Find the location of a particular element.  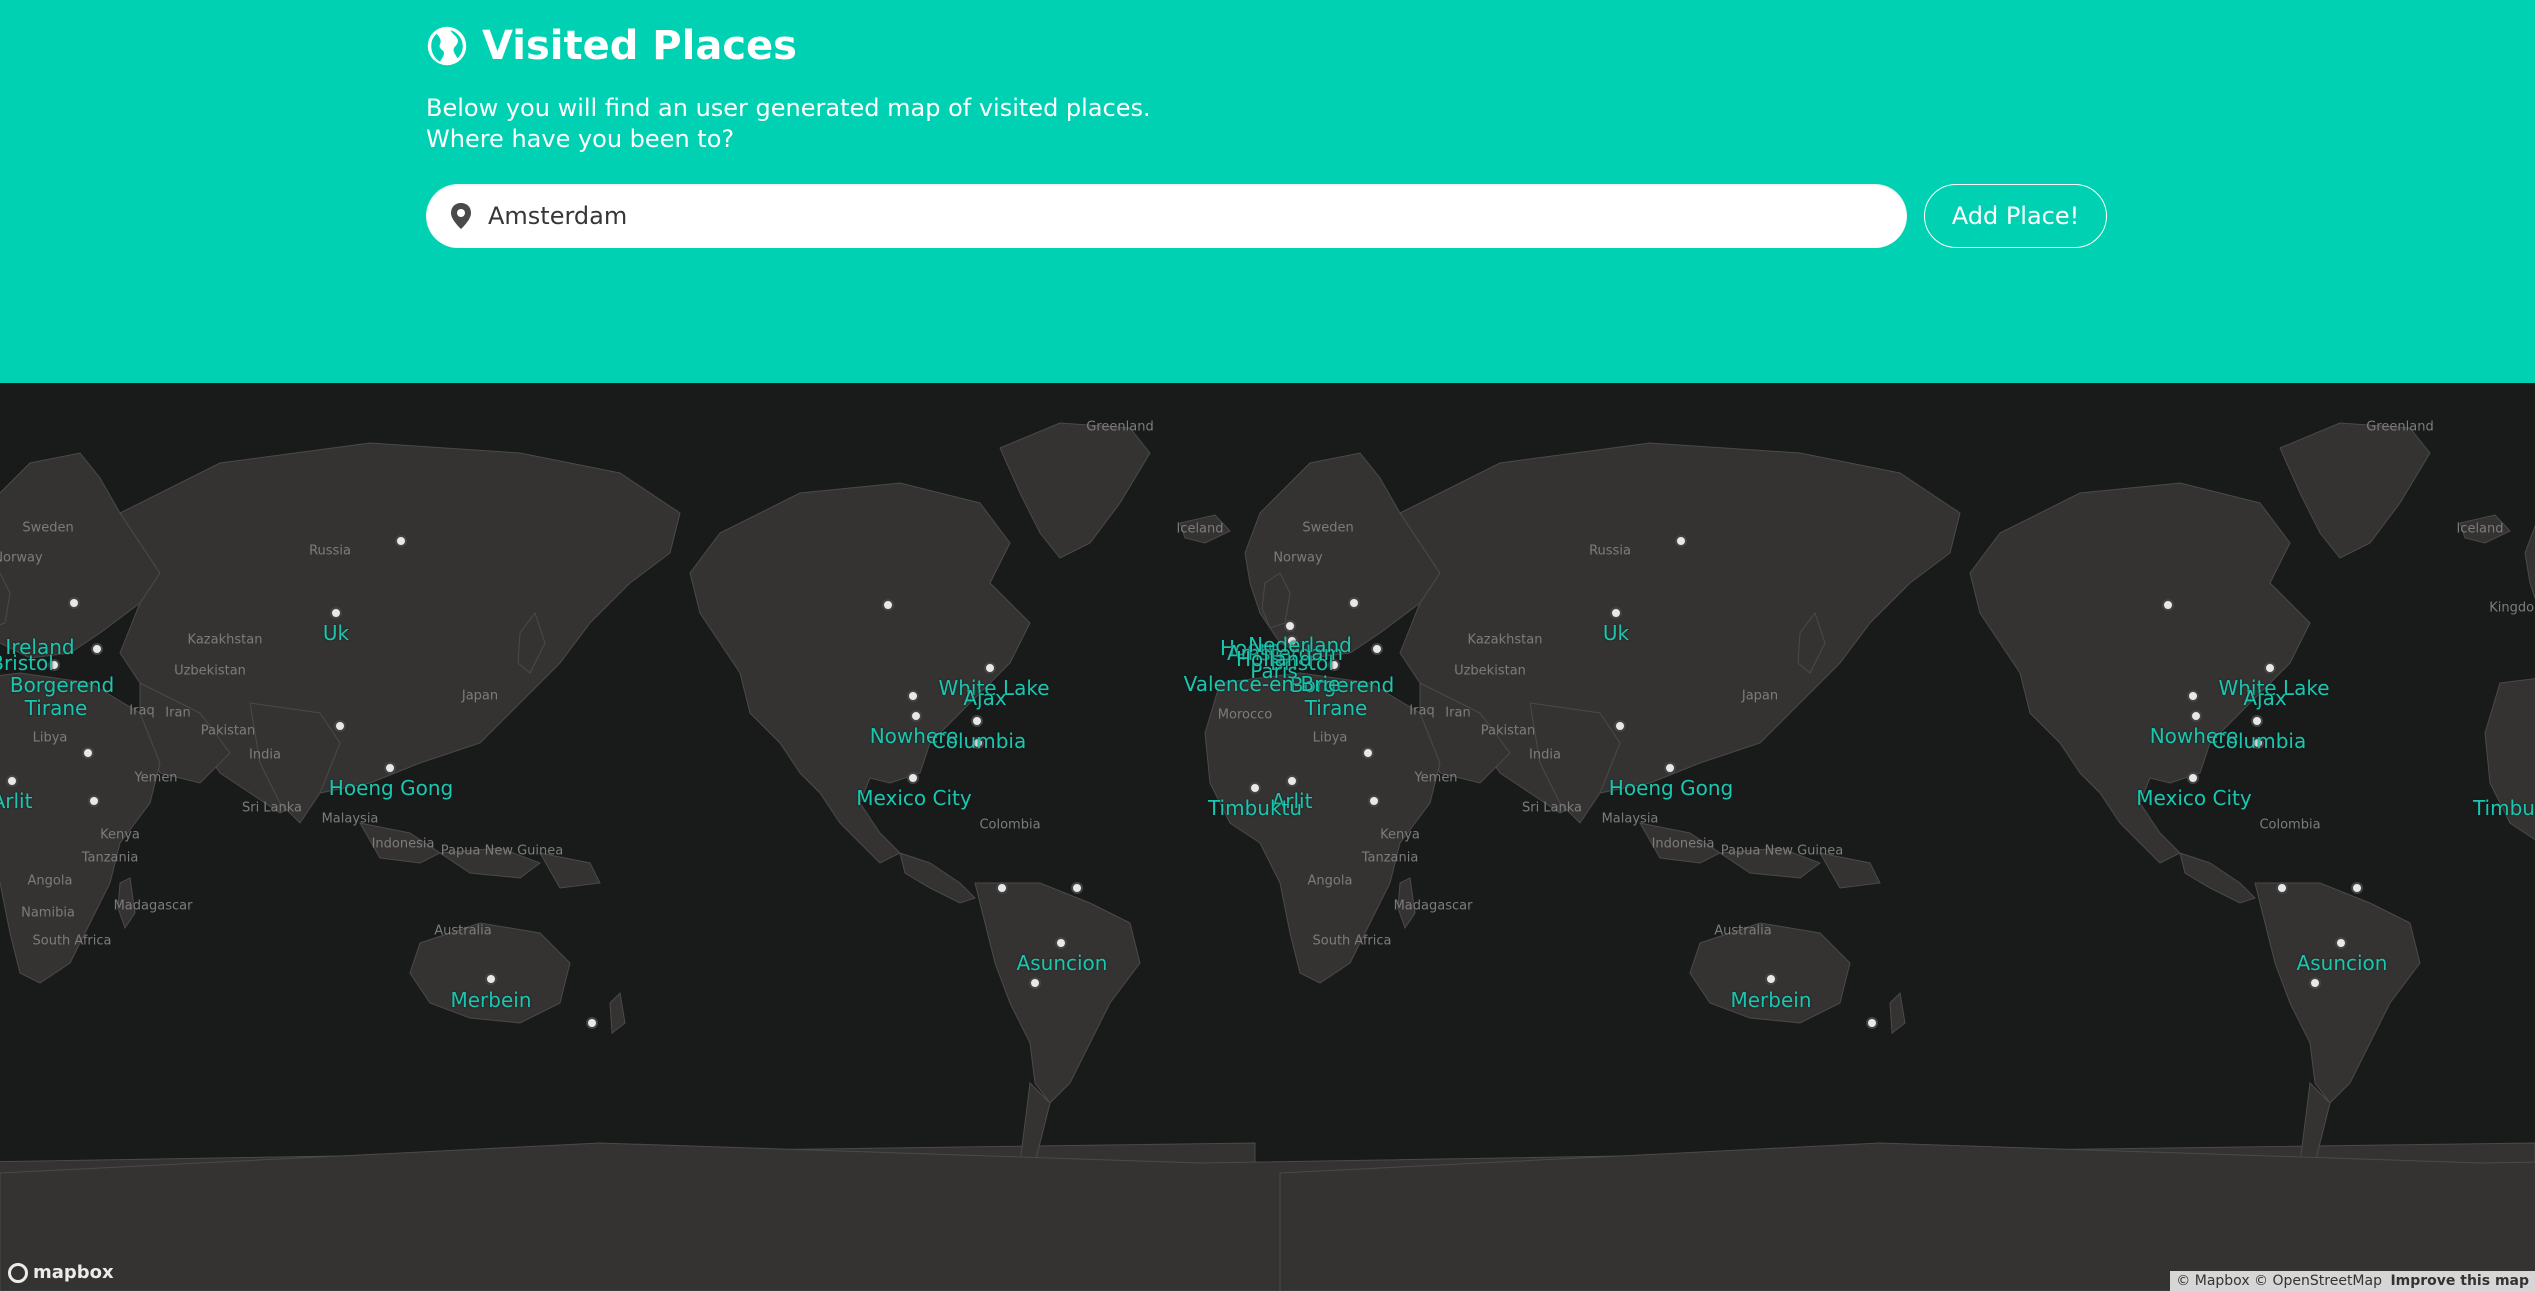

title-text: Visited Places is located at coordinates (639, 46).